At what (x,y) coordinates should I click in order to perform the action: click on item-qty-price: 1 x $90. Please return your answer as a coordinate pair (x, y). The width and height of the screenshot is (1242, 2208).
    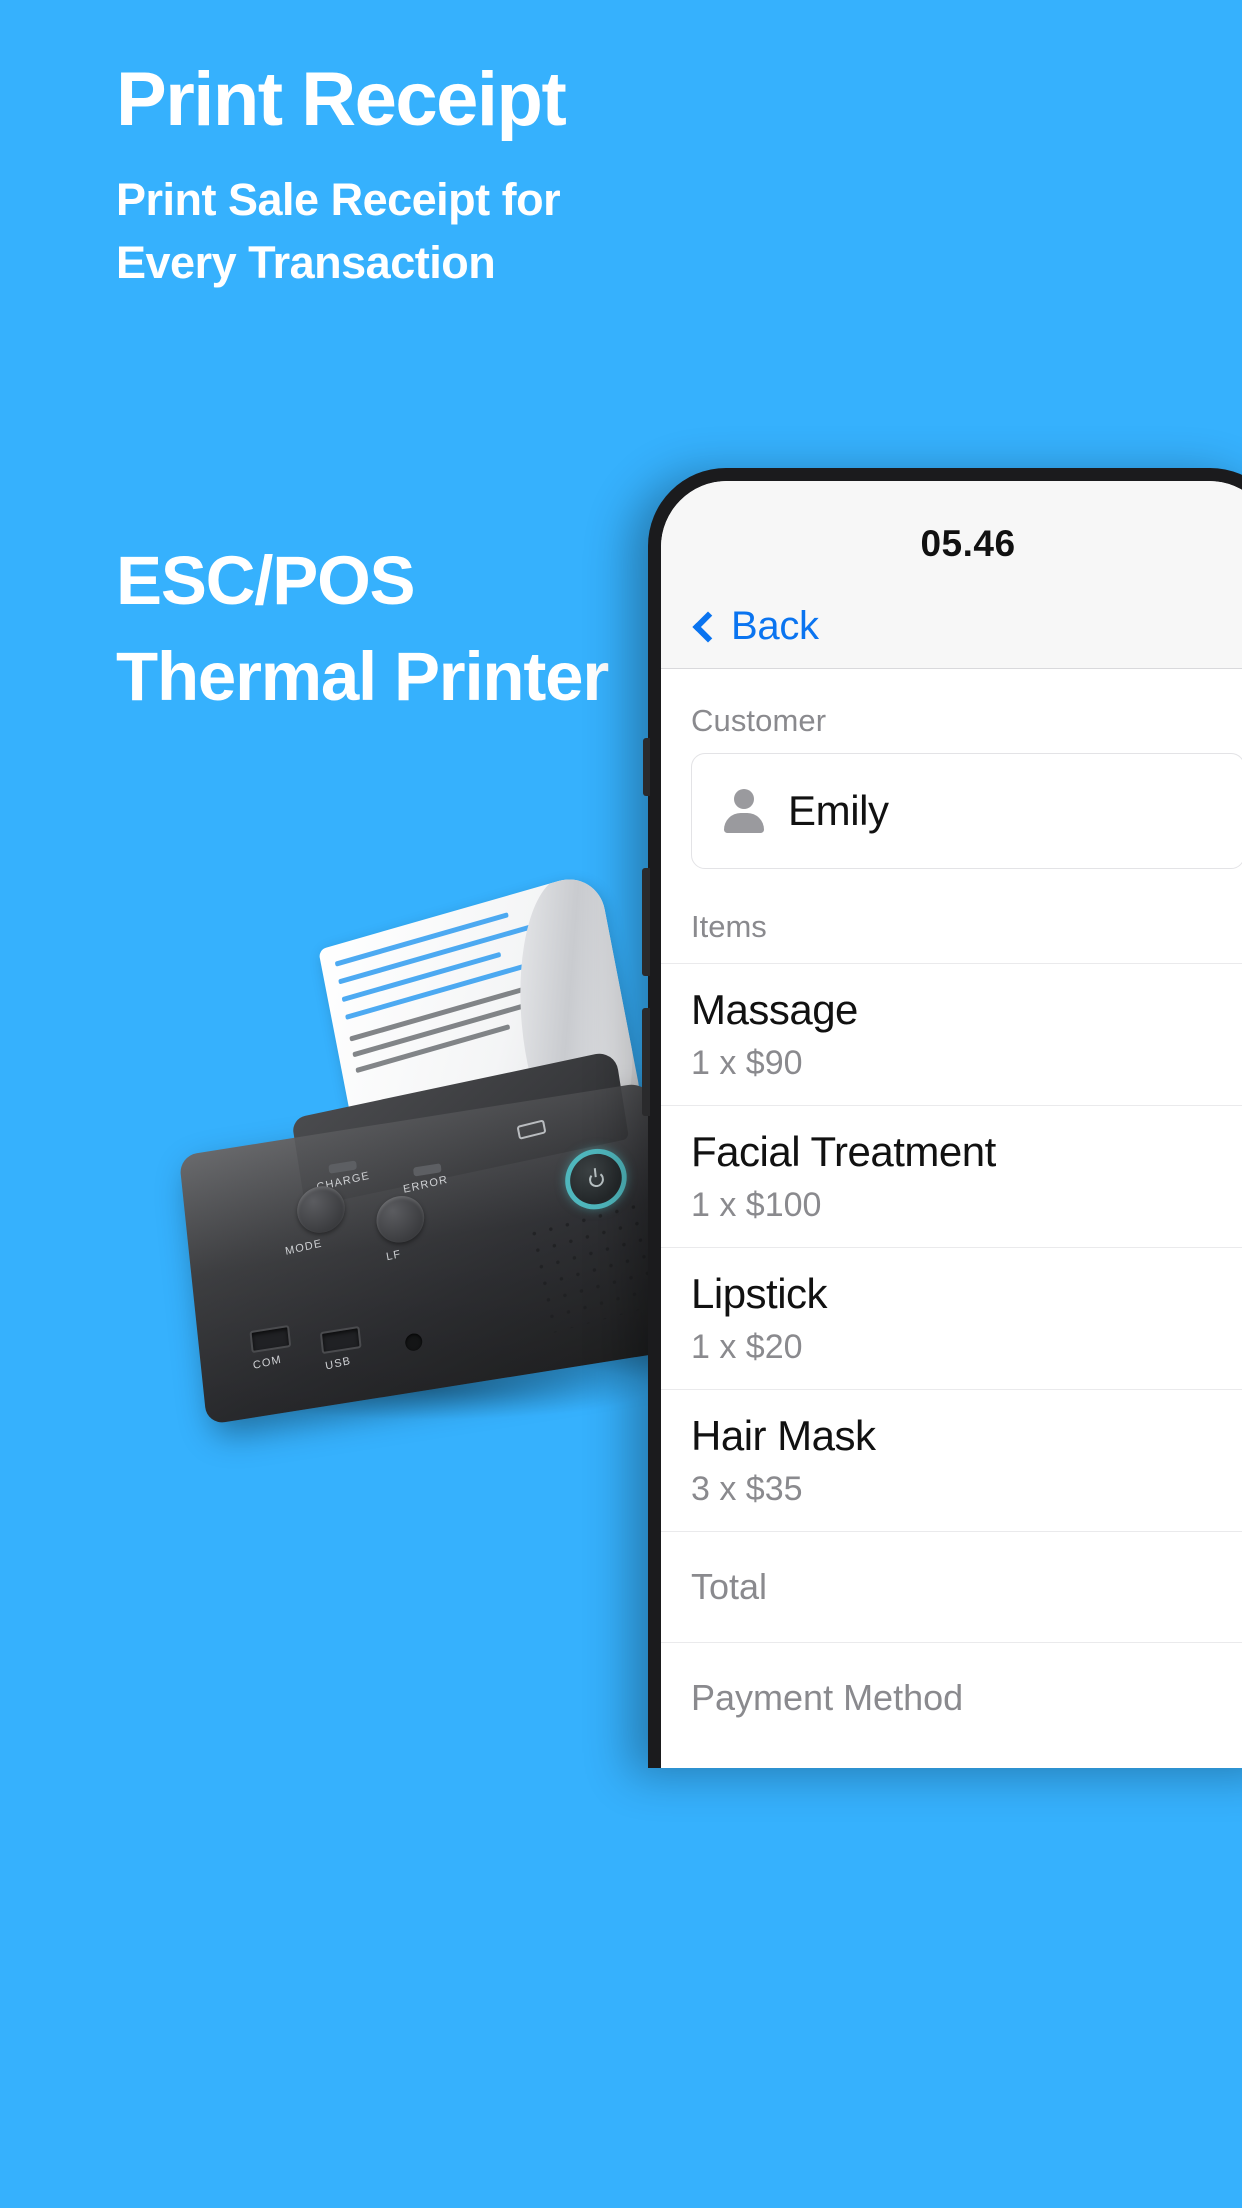
    Looking at the image, I should click on (747, 1063).